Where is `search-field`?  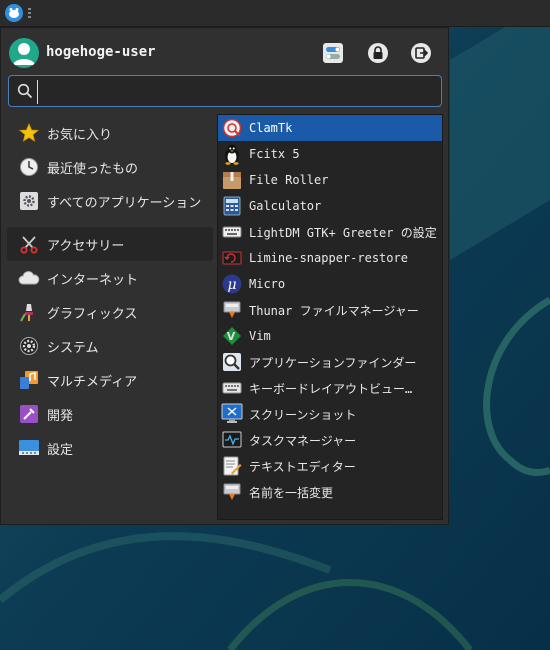
search-field is located at coordinates (225, 91).